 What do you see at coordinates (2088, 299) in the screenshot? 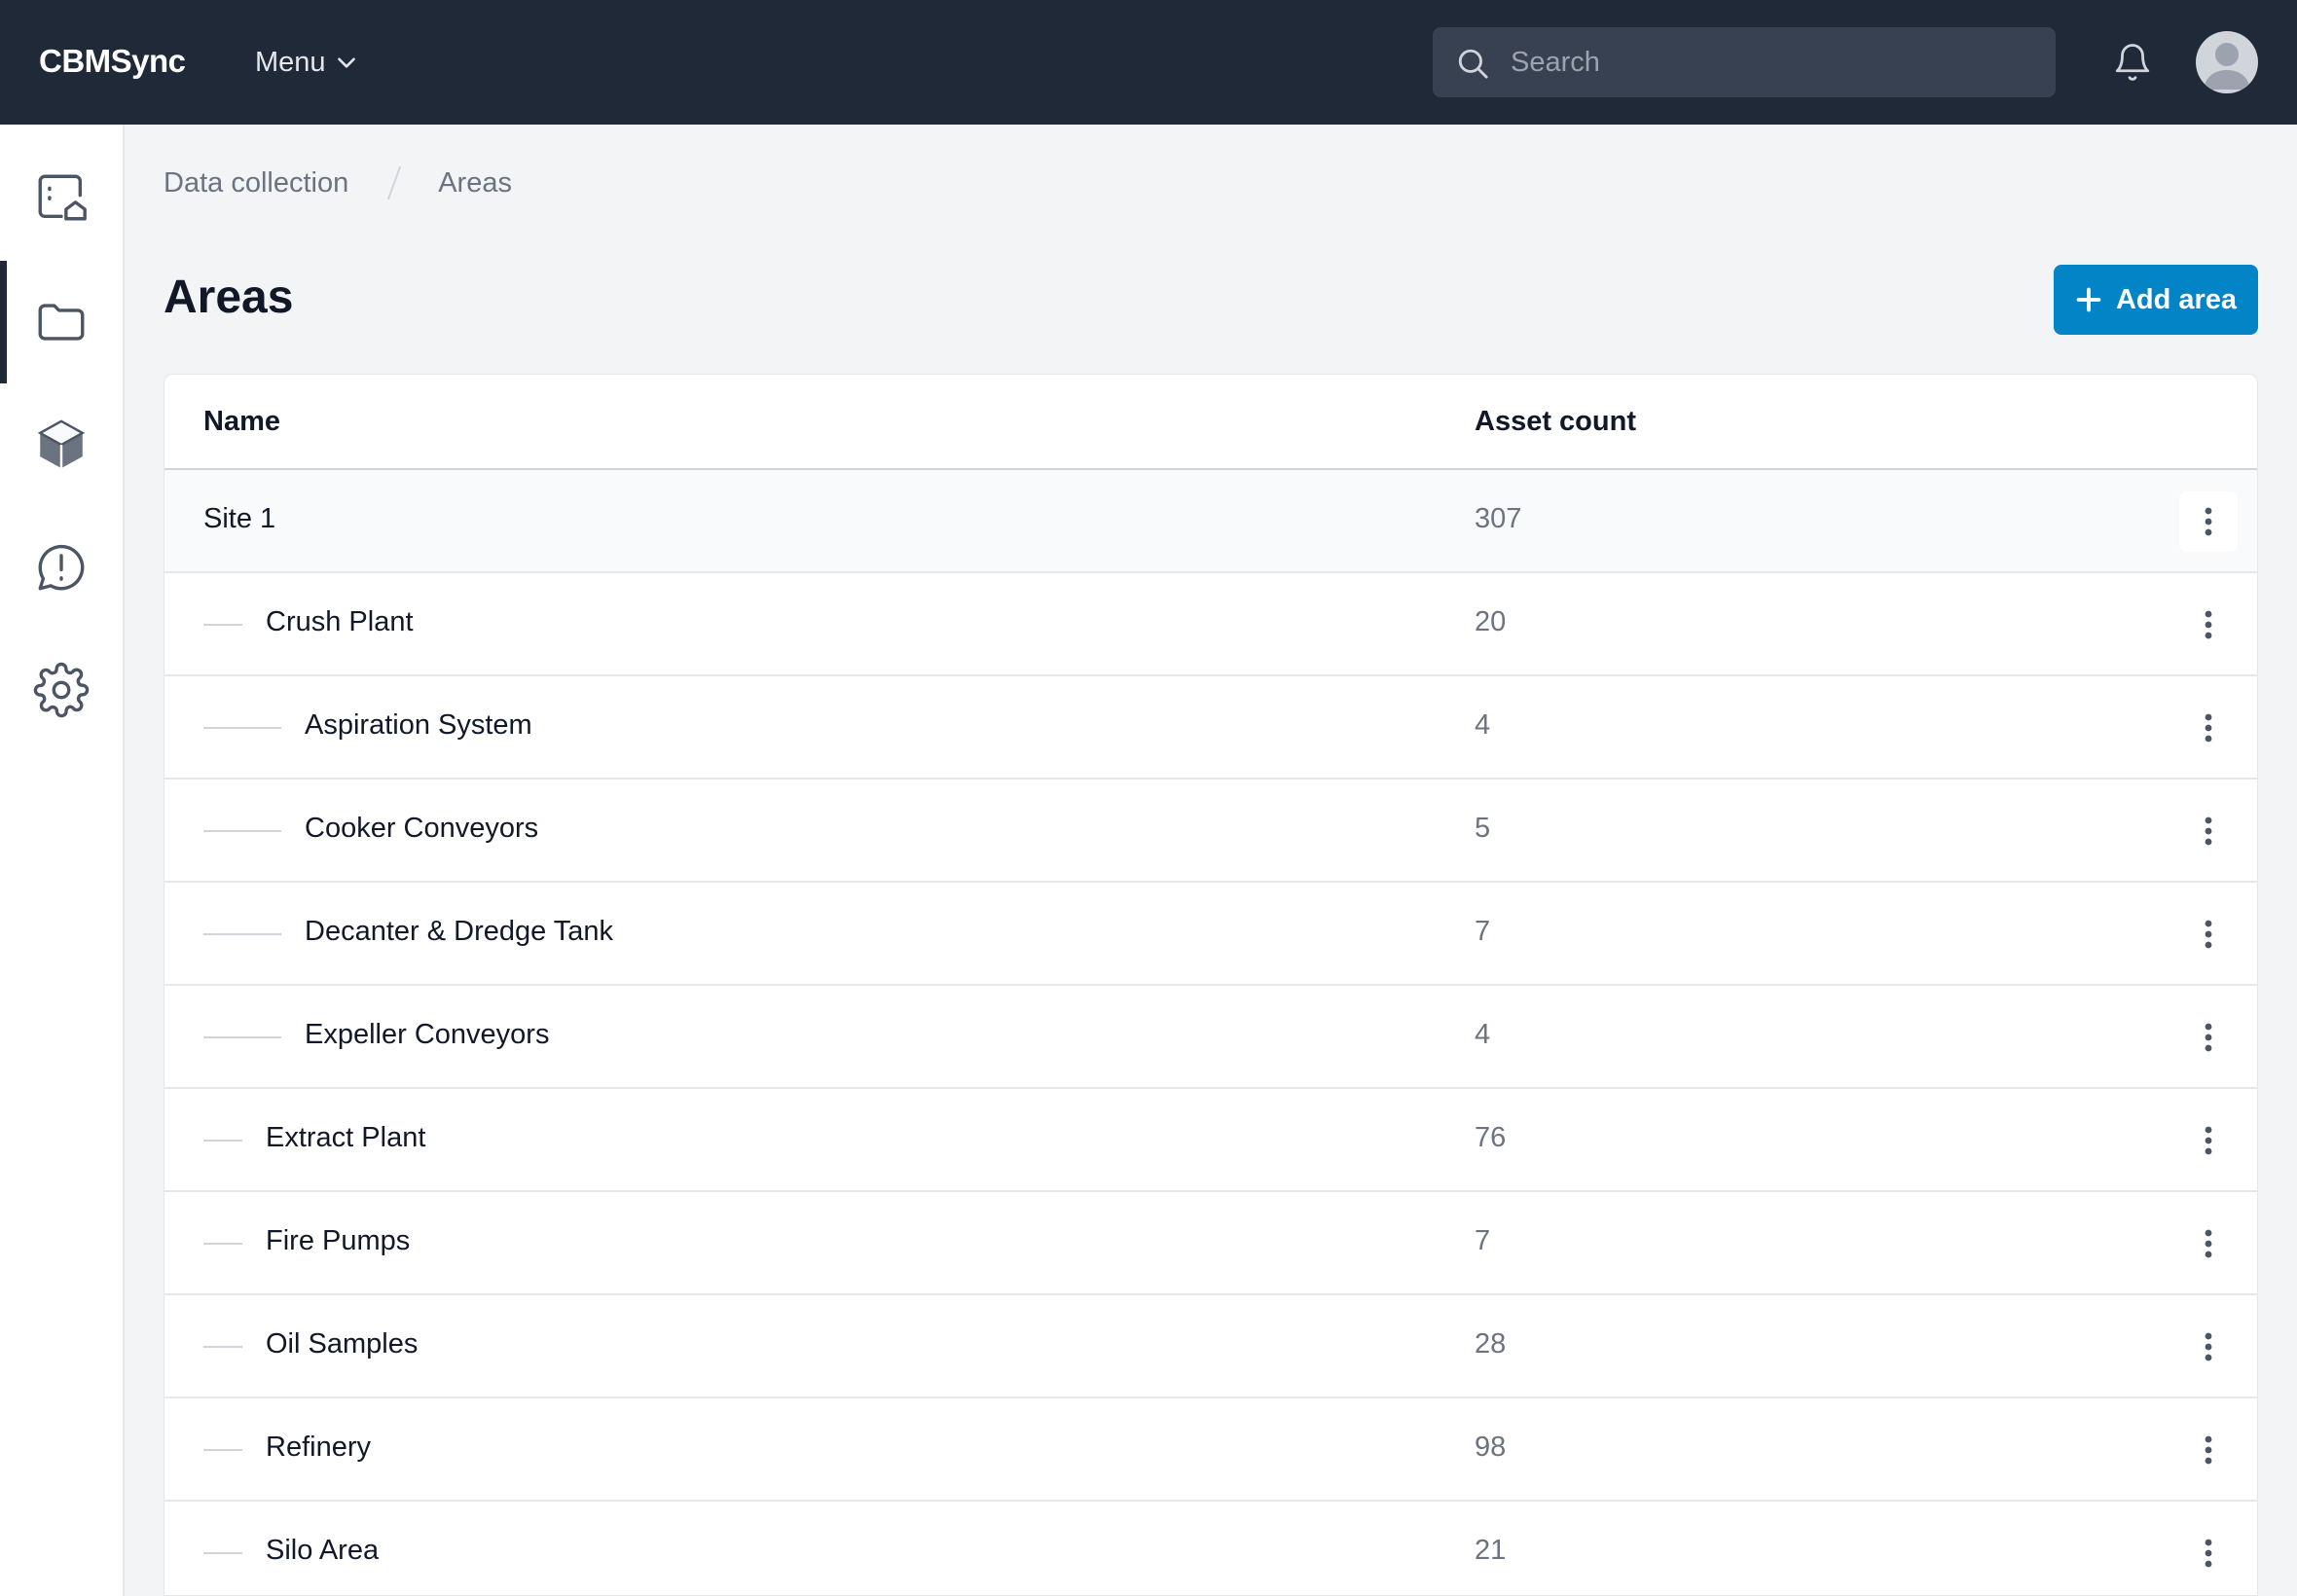
I see `plus-icon` at bounding box center [2088, 299].